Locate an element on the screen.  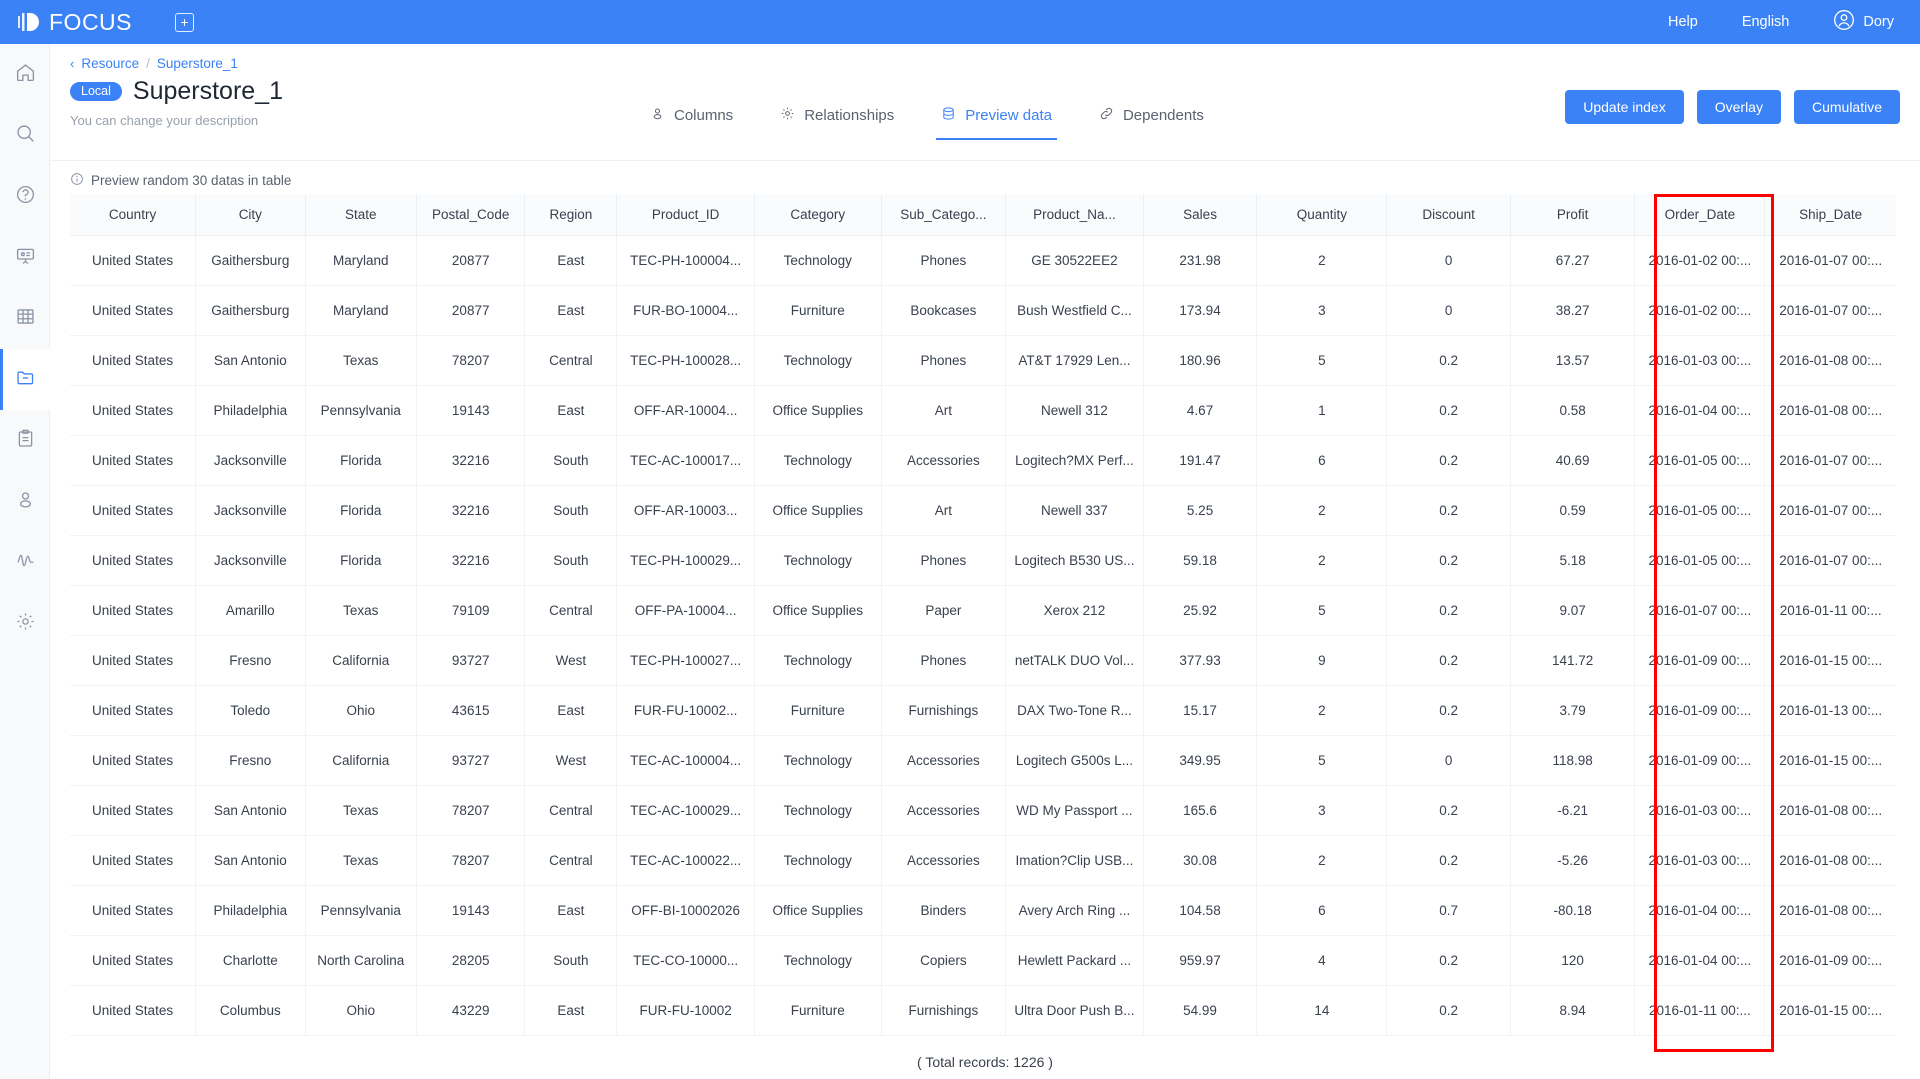
table-cell: 59.18 is located at coordinates (1200, 560).